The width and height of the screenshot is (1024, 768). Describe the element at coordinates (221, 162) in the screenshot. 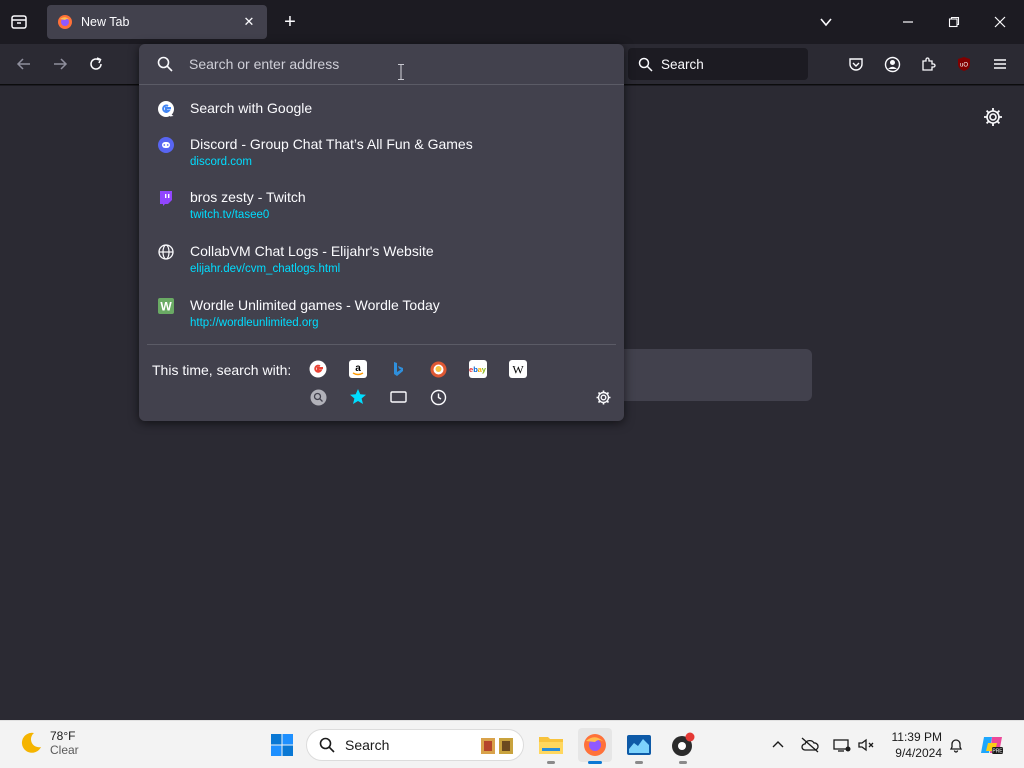

I see `result-url: discord.com` at that location.